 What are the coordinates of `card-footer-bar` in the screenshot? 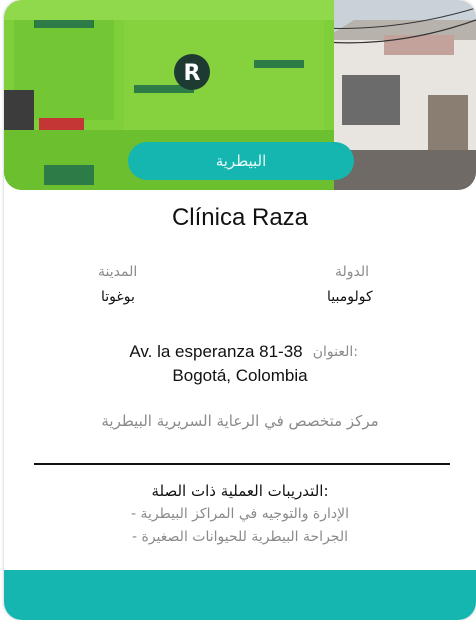 It's located at (240, 595).